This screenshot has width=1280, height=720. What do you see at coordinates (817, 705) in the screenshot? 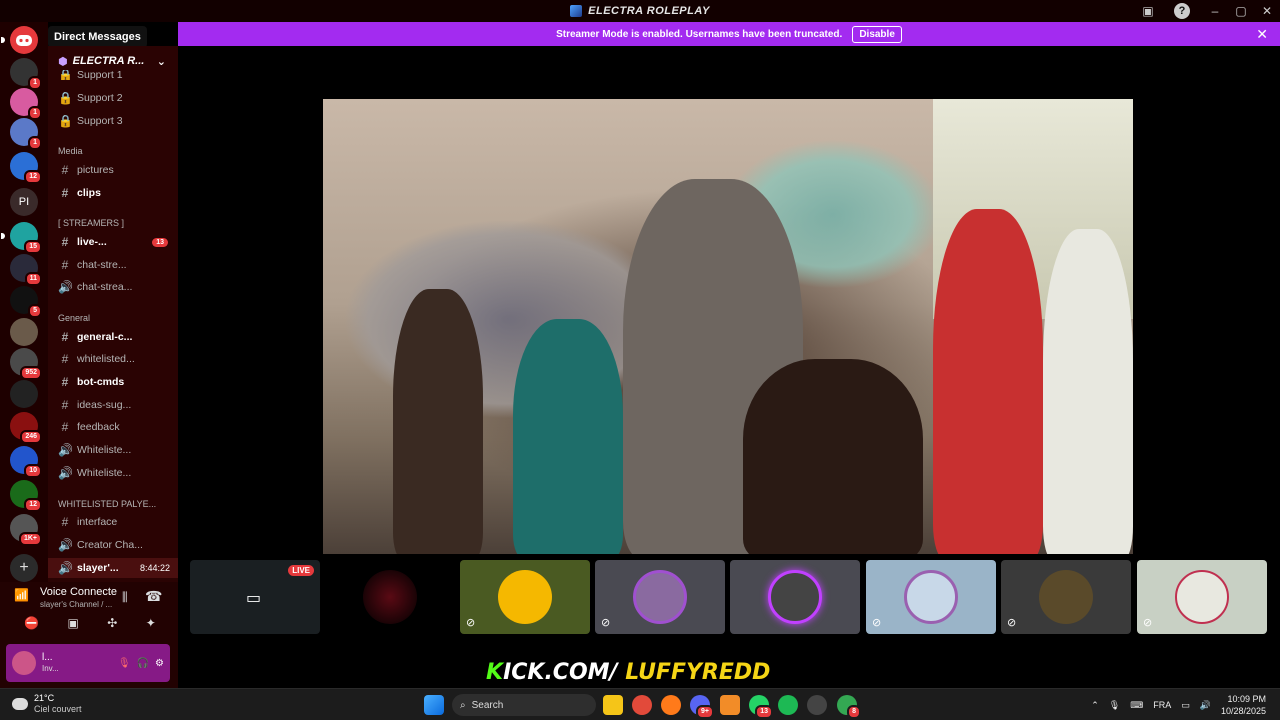
I see `steam-icon` at bounding box center [817, 705].